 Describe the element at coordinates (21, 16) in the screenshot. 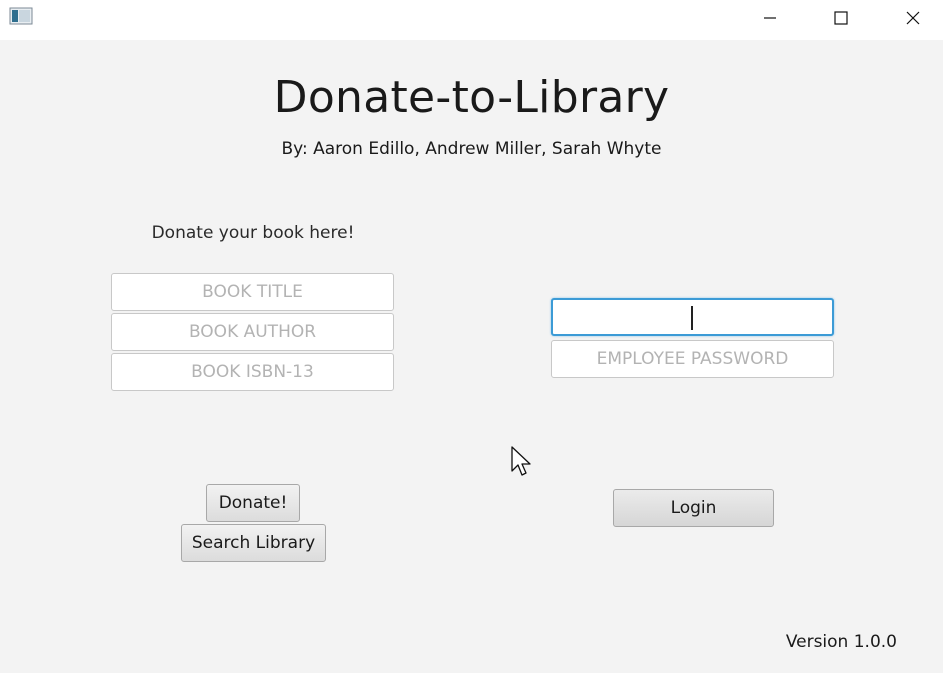

I see `app-window-icon` at that location.